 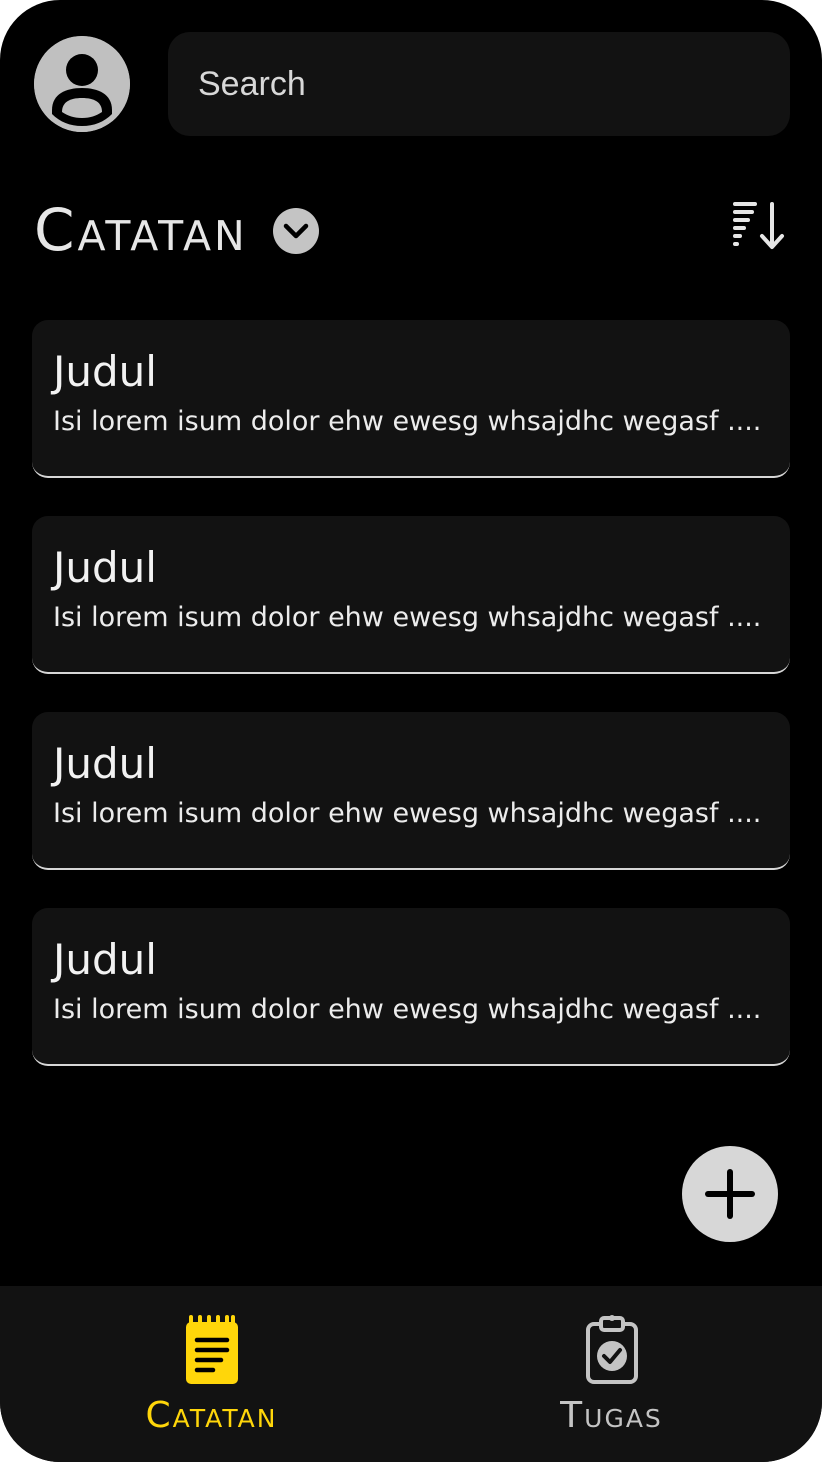 I want to click on sort-button, so click(x=758, y=226).